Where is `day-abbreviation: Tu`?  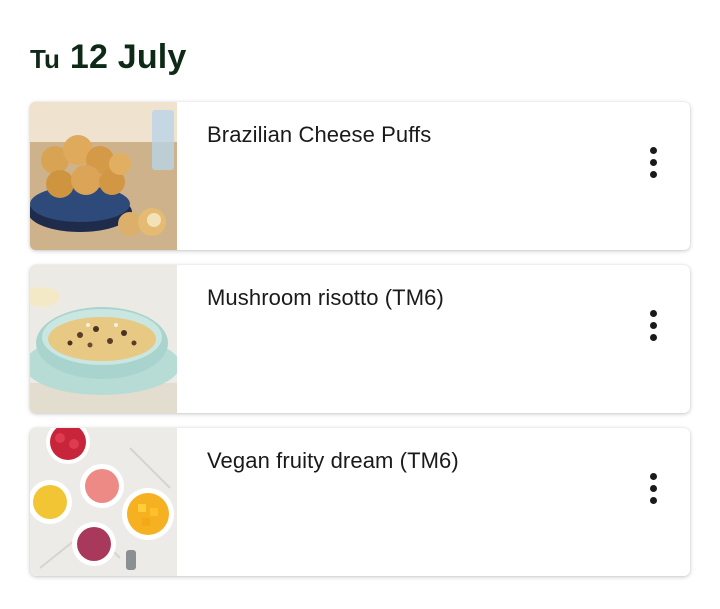 day-abbreviation: Tu is located at coordinates (45, 59).